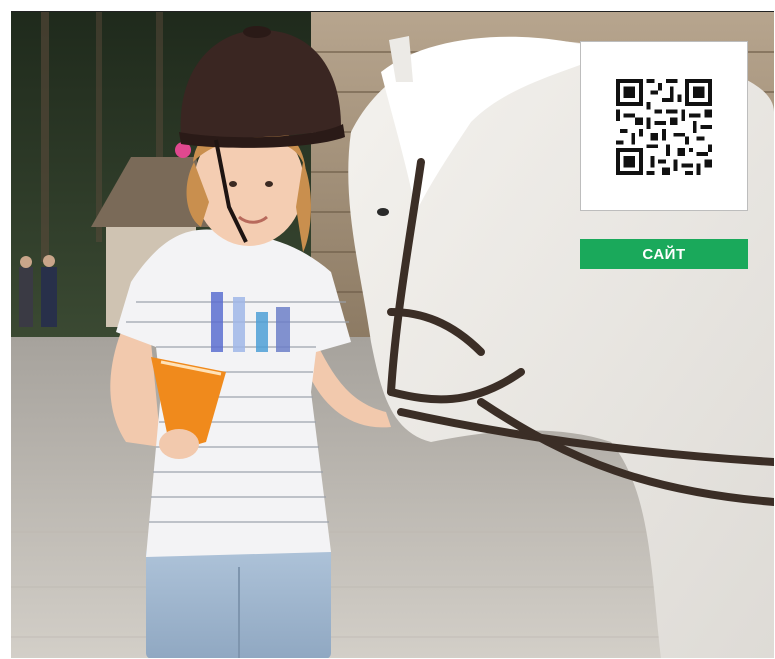 The image size is (775, 659). I want to click on qr-card, so click(664, 126).